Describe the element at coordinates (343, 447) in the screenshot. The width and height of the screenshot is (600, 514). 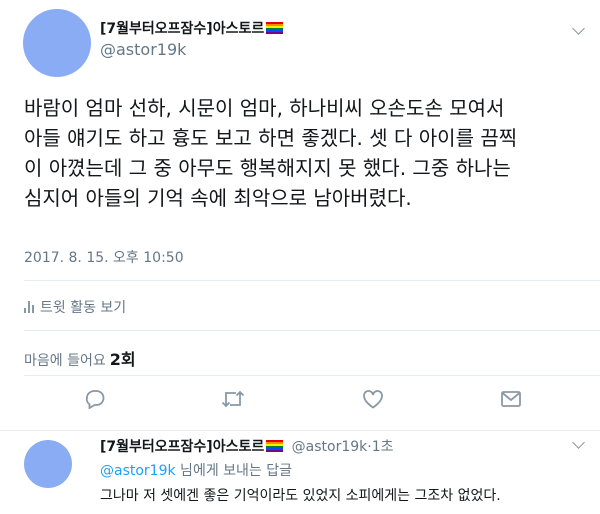
I see `reply-meta: @astor19k·1초` at that location.